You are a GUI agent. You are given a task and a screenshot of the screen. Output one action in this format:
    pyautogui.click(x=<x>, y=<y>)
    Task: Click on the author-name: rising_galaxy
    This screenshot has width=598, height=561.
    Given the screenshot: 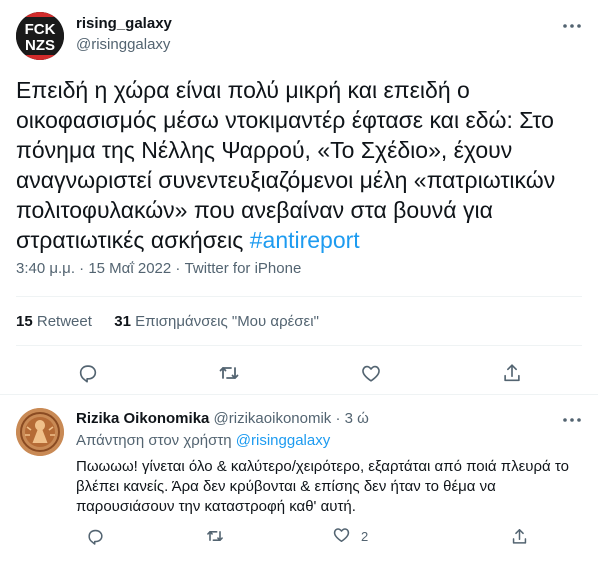 What is the action you would take?
    pyautogui.click(x=124, y=23)
    